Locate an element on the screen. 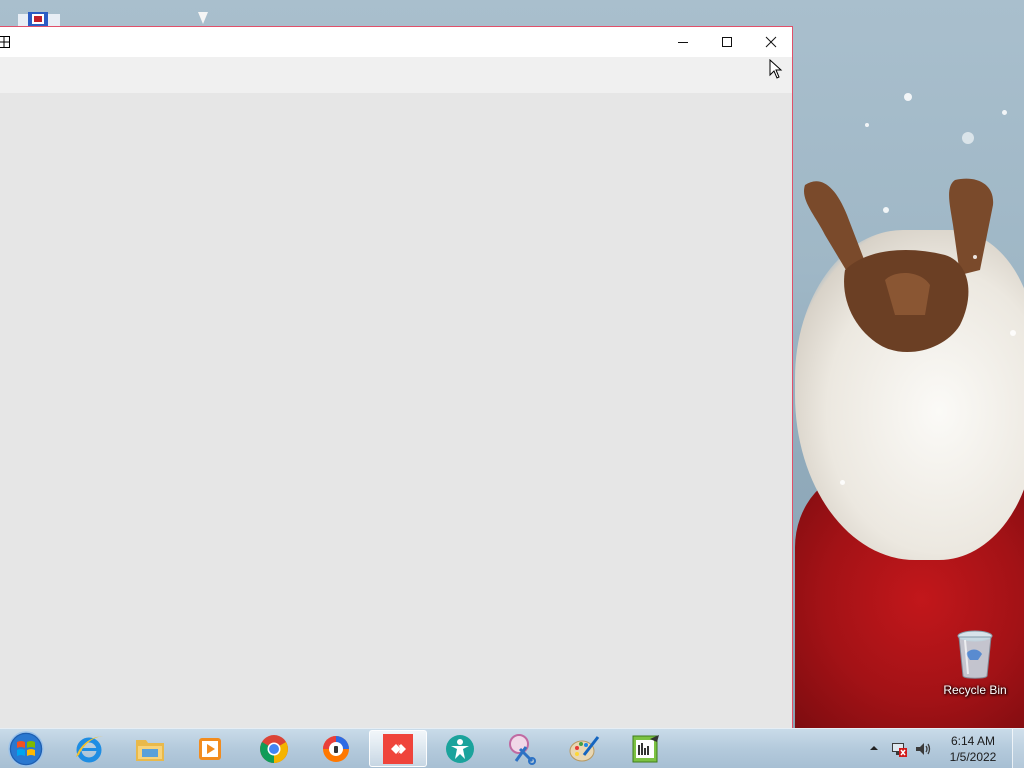 The width and height of the screenshot is (1024, 768). minimize-icon is located at coordinates (683, 42).